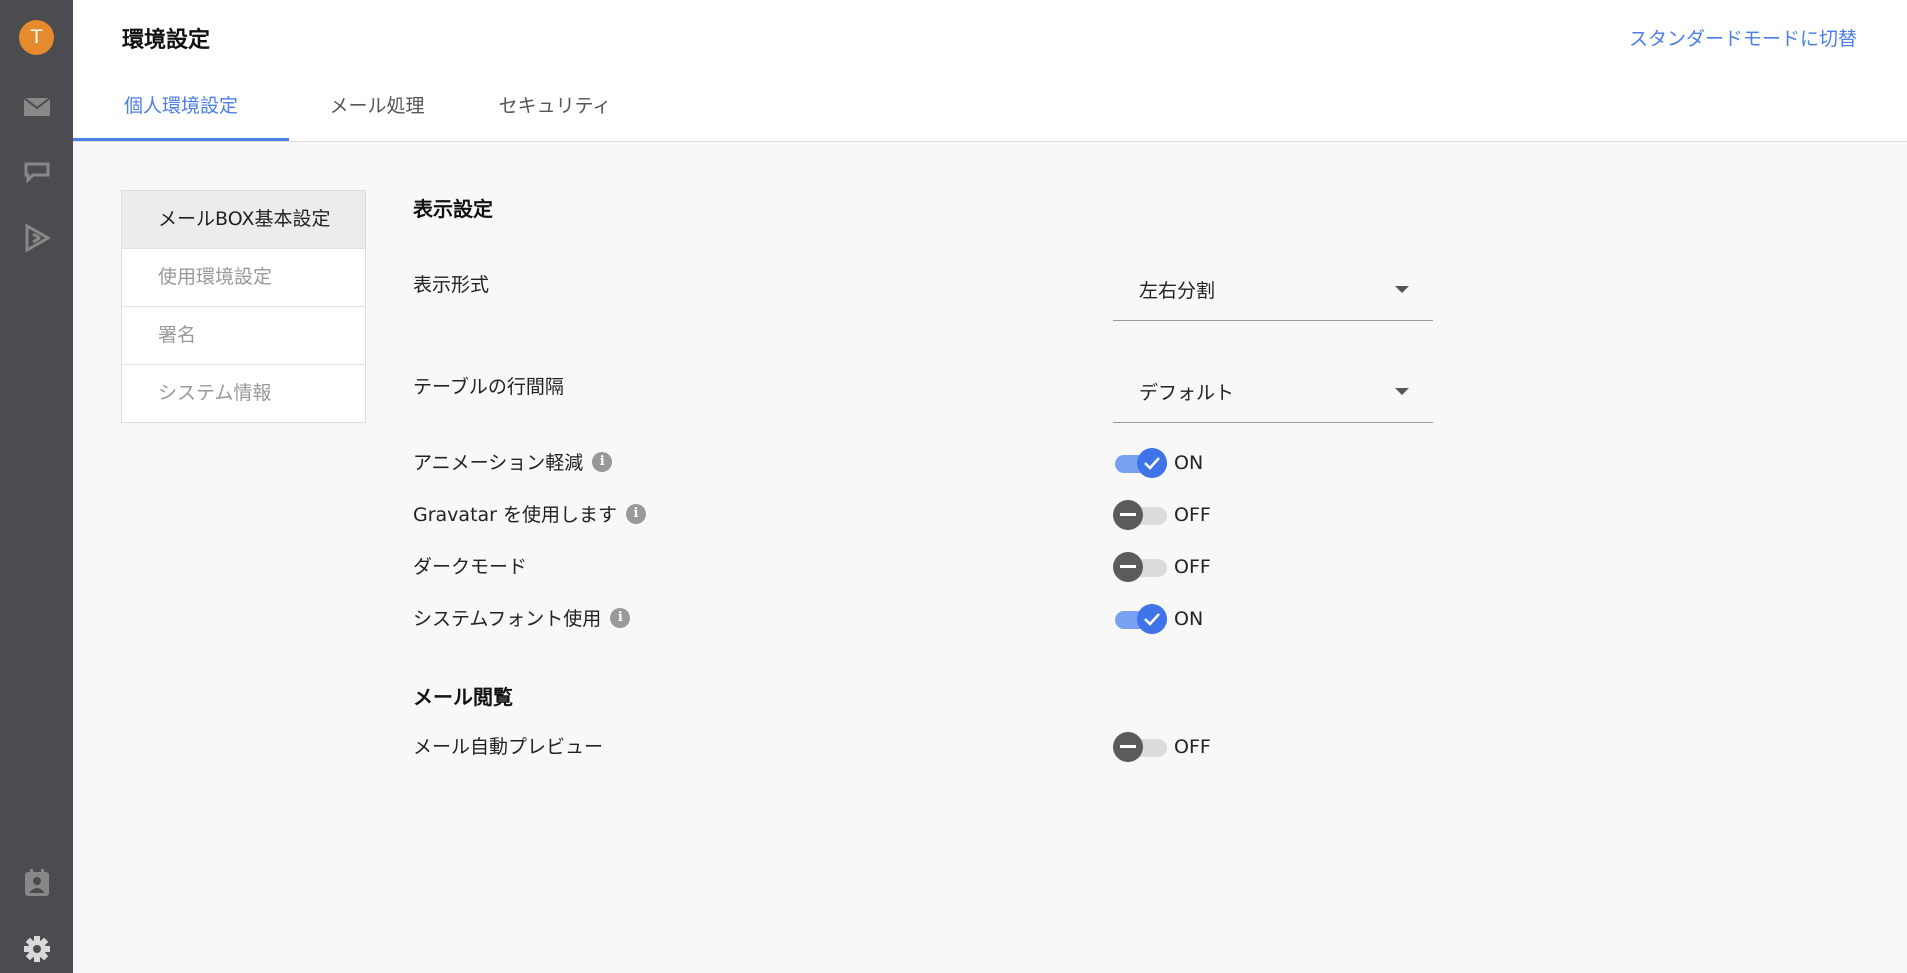  Describe the element at coordinates (377, 109) in the screenshot. I see `tab-mail-processing: メール処理` at that location.